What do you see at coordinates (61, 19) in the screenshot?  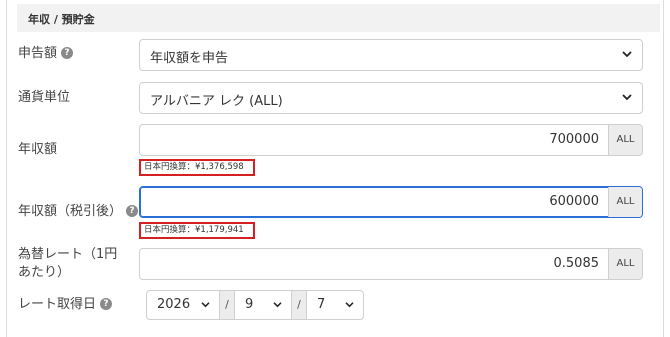 I see `section-title: 年収 / 預貯金` at bounding box center [61, 19].